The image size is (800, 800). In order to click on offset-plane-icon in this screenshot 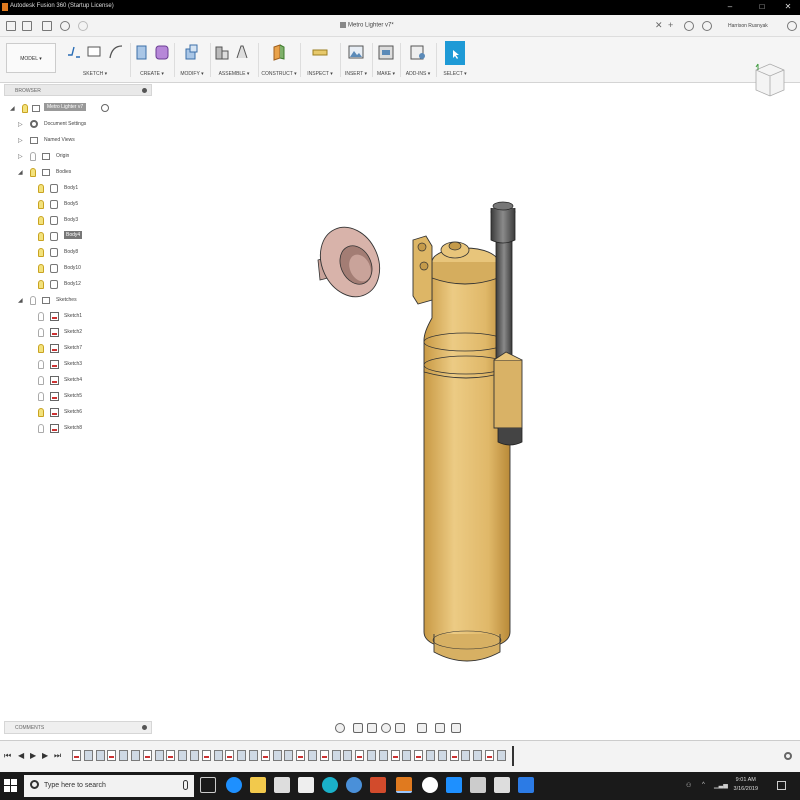, I will do `click(279, 52)`.